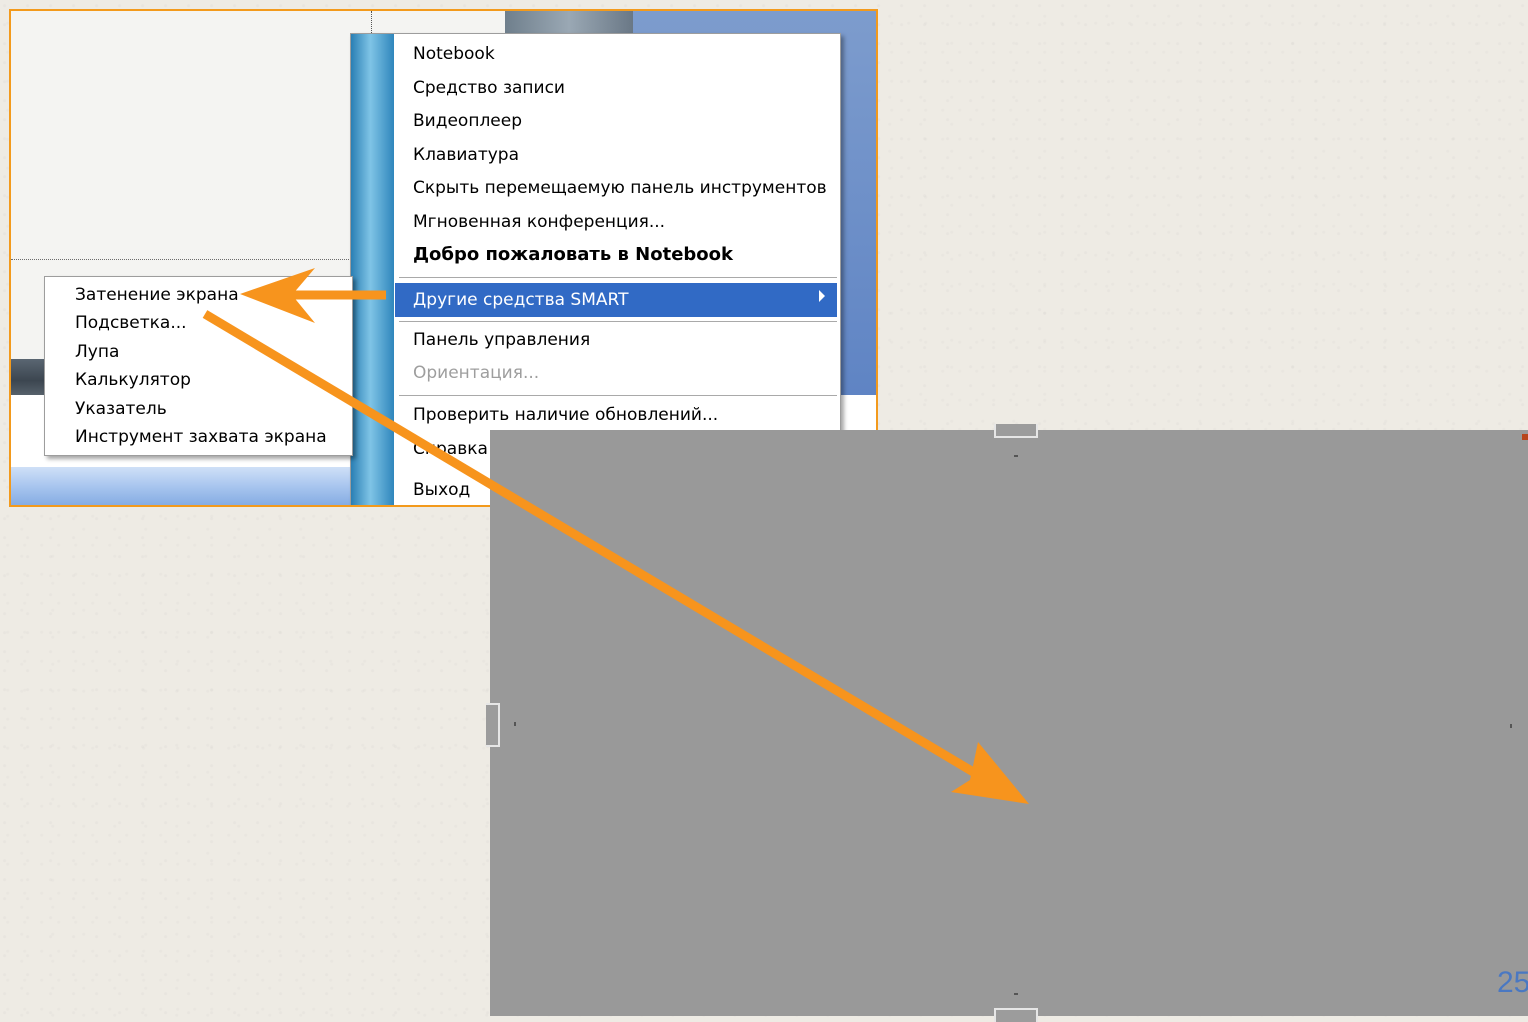 This screenshot has height=1022, width=1528. I want to click on menu-item-other-smart-tools: Другие средства SMART, so click(520, 300).